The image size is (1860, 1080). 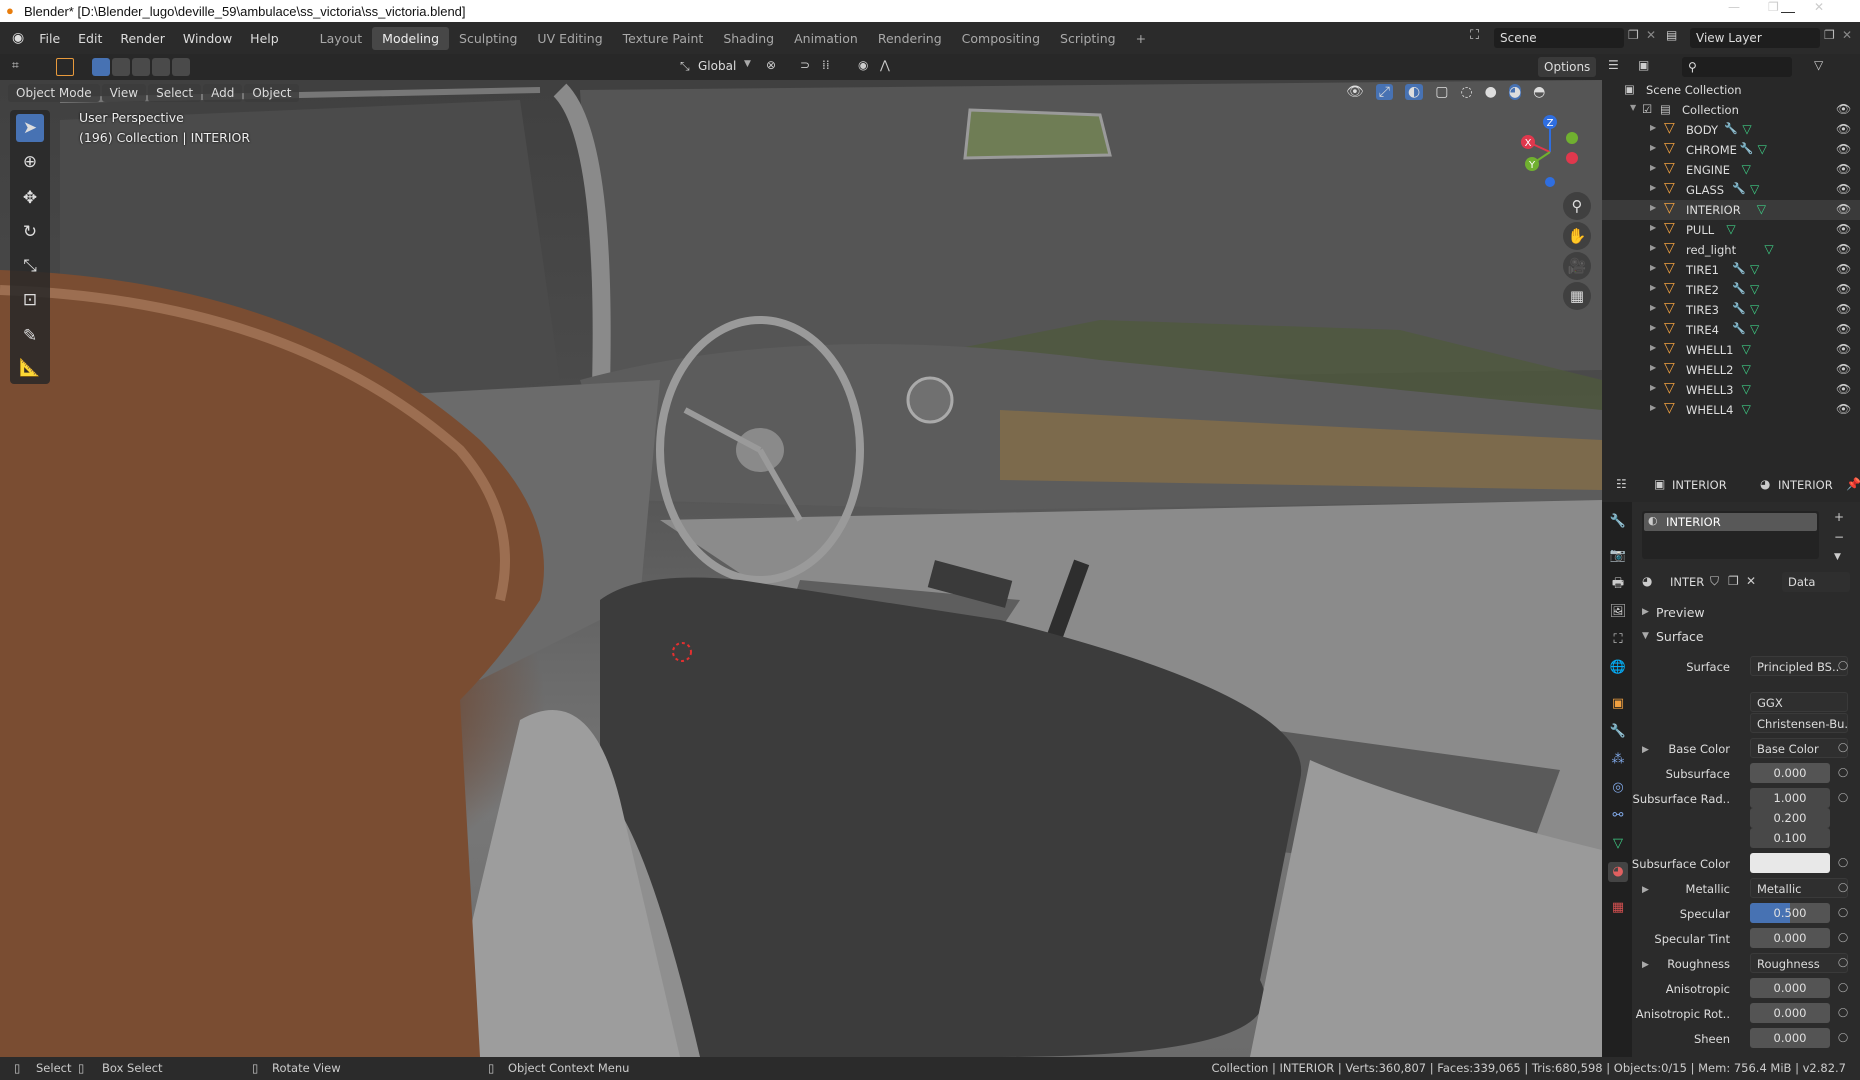 What do you see at coordinates (30, 232) in the screenshot?
I see `rotate-tool-icon: ↻` at bounding box center [30, 232].